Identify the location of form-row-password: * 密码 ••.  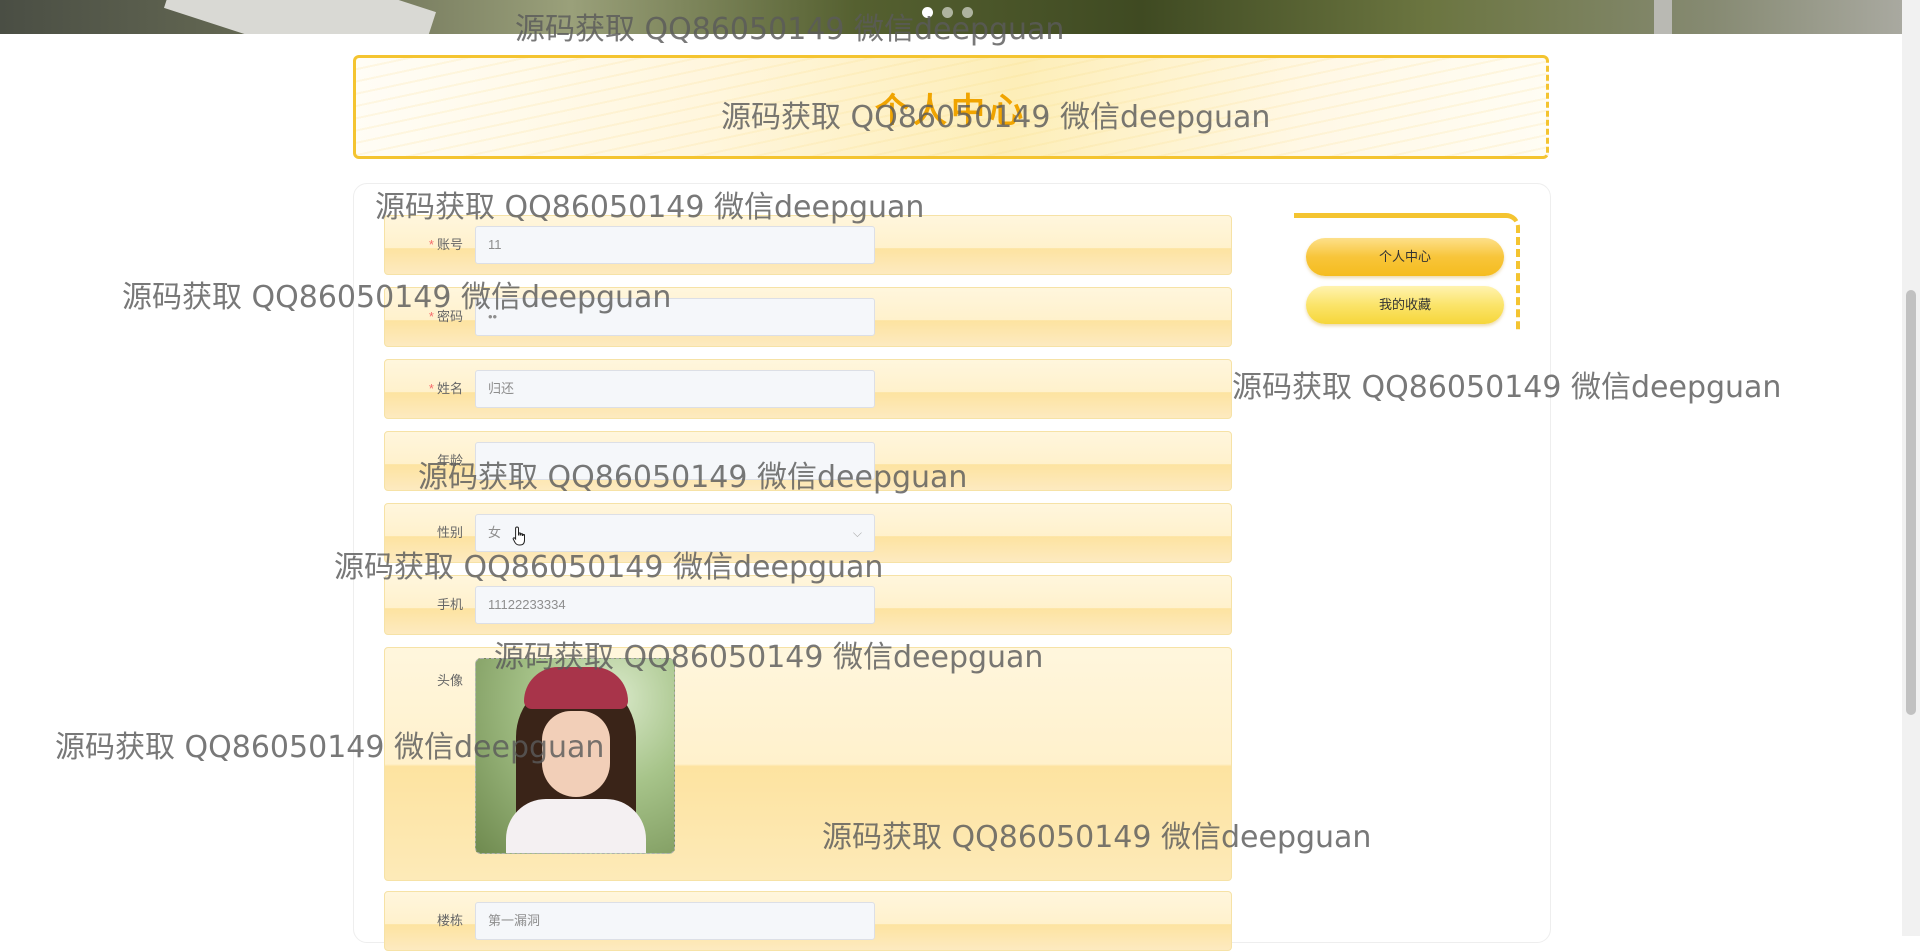
(808, 317).